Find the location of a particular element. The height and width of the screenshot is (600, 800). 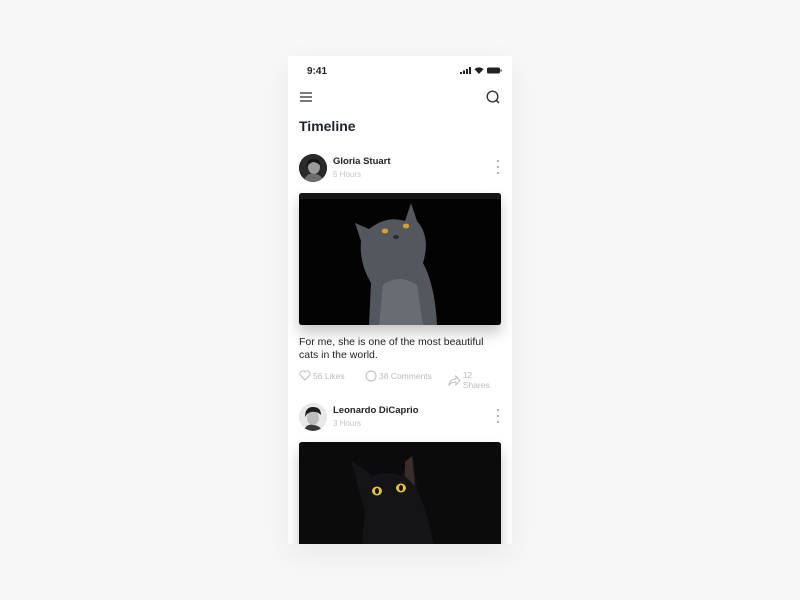

search-button is located at coordinates (493, 97).